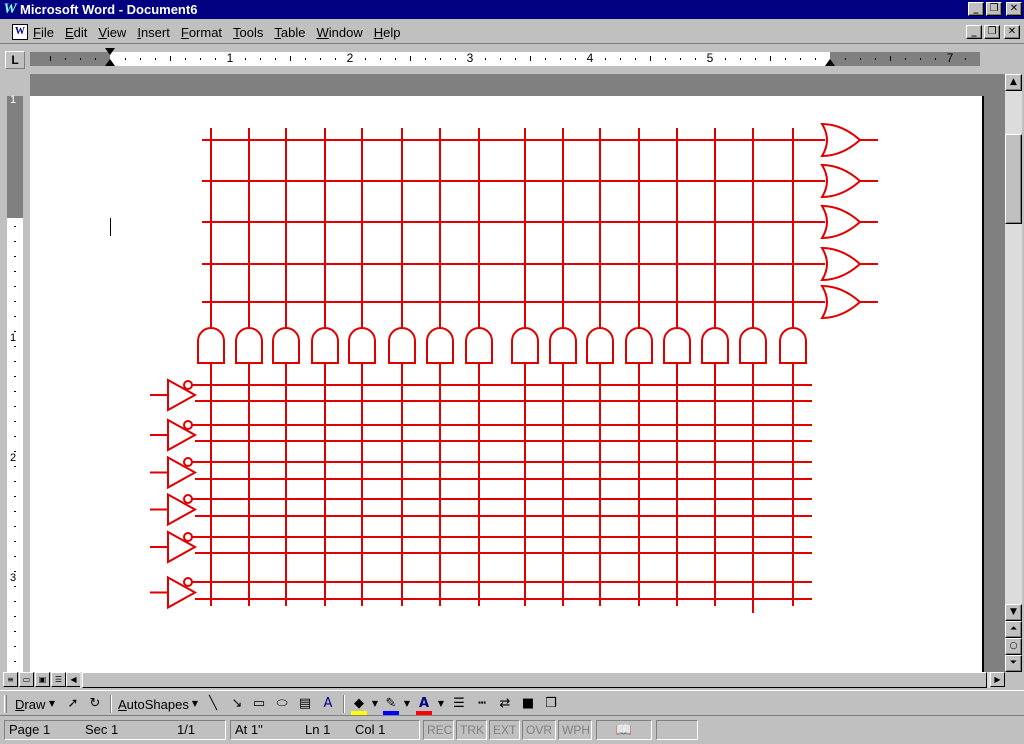 The image size is (1024, 744). What do you see at coordinates (73, 679) in the screenshot?
I see `scroll-left-button: ◀` at bounding box center [73, 679].